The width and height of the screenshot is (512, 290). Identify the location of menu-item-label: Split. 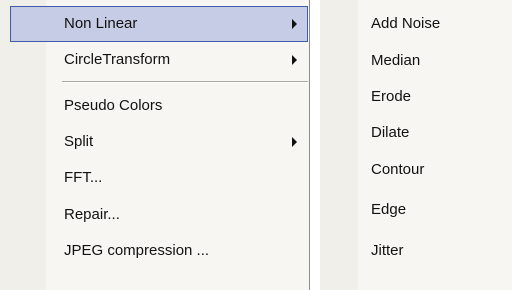
(79, 141).